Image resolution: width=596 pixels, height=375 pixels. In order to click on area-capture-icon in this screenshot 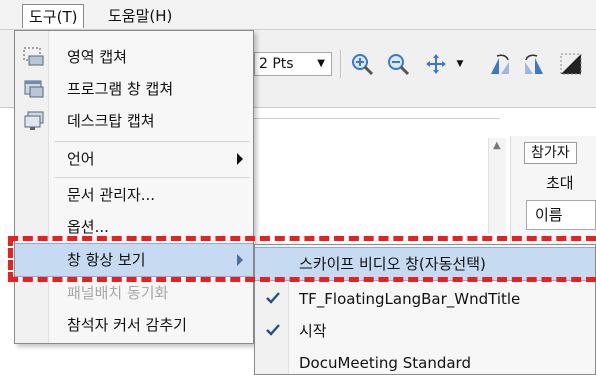, I will do `click(34, 57)`.